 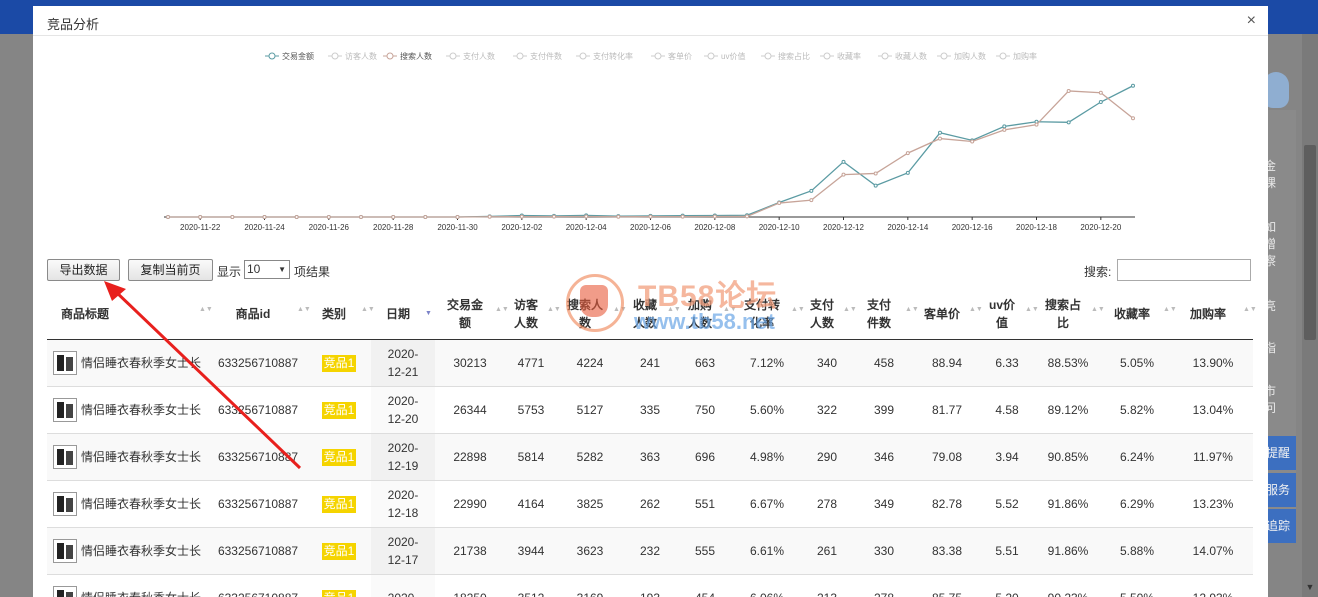 What do you see at coordinates (769, 315) in the screenshot?
I see `column-header: 支付转 化率 ▲▼` at bounding box center [769, 315].